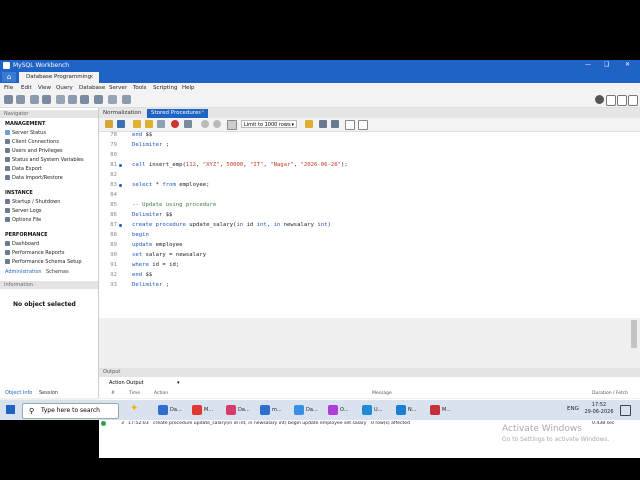  I want to click on toggle-option-icon, so click(232, 125).